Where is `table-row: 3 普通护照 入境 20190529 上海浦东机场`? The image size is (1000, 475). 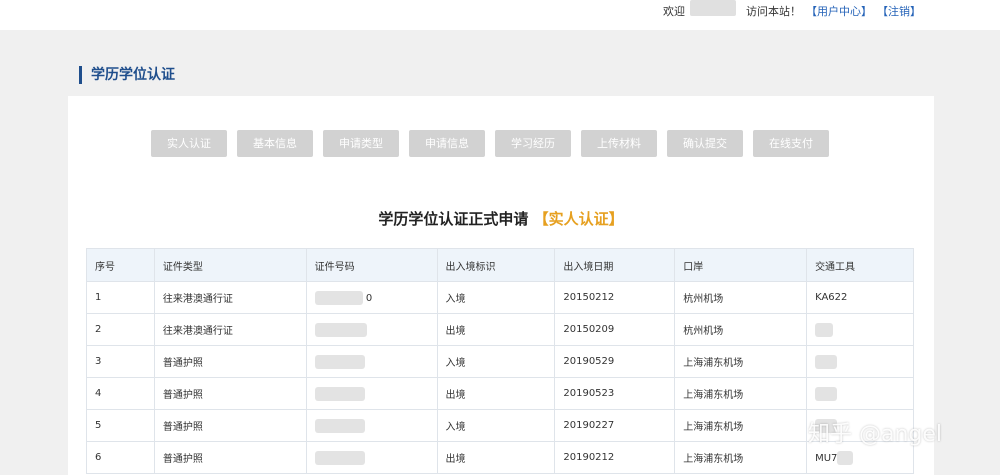
table-row: 3 普通护照 入境 20190529 上海浦东机场 is located at coordinates (500, 361).